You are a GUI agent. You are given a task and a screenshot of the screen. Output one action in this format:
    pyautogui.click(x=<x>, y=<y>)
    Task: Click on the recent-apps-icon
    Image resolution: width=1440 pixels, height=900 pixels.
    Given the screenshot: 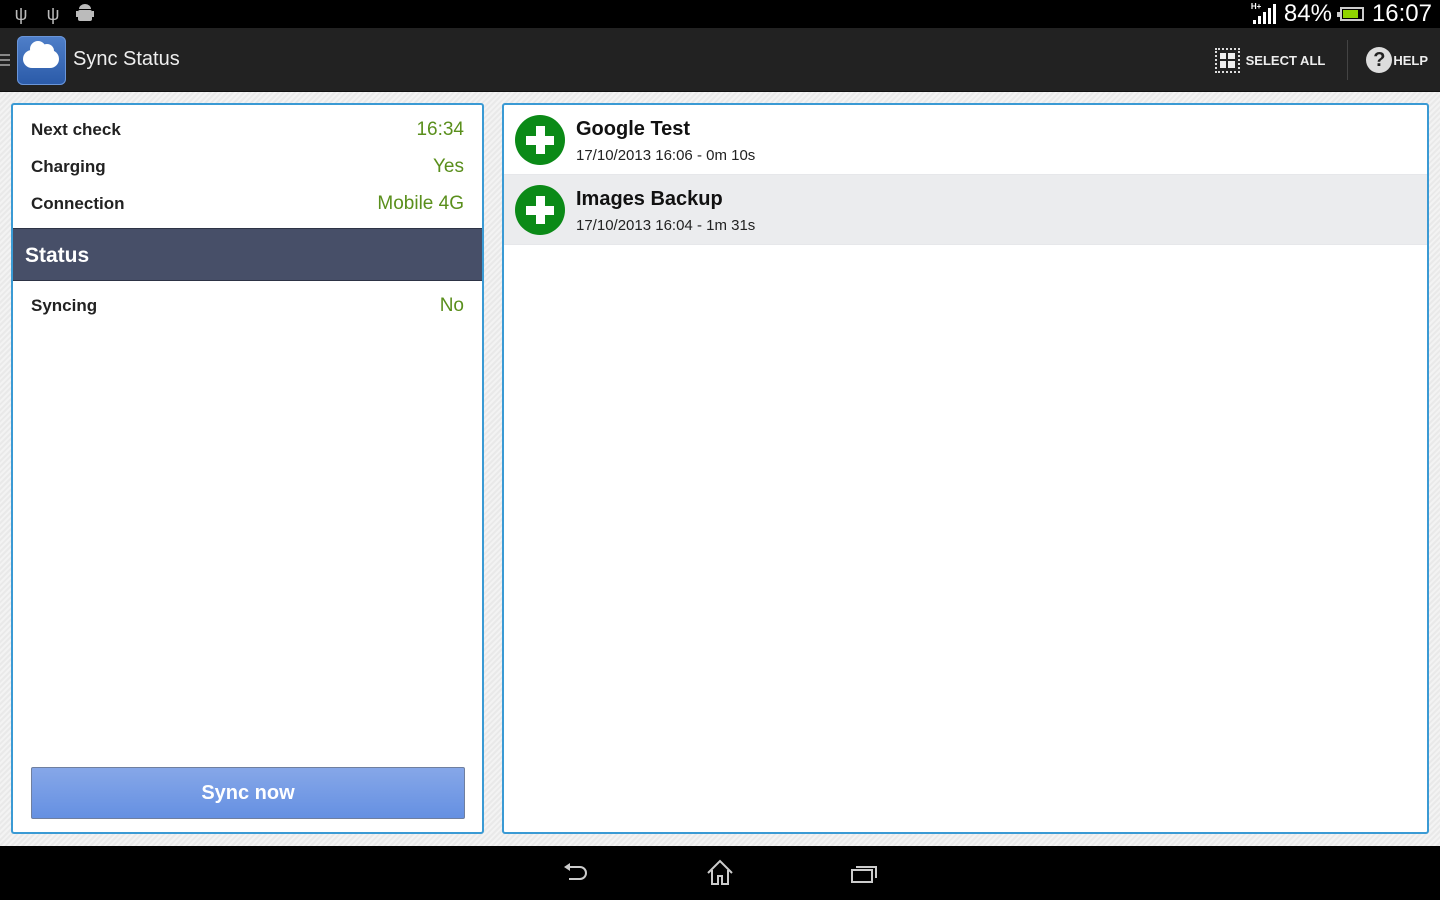 What is the action you would take?
    pyautogui.click(x=864, y=874)
    